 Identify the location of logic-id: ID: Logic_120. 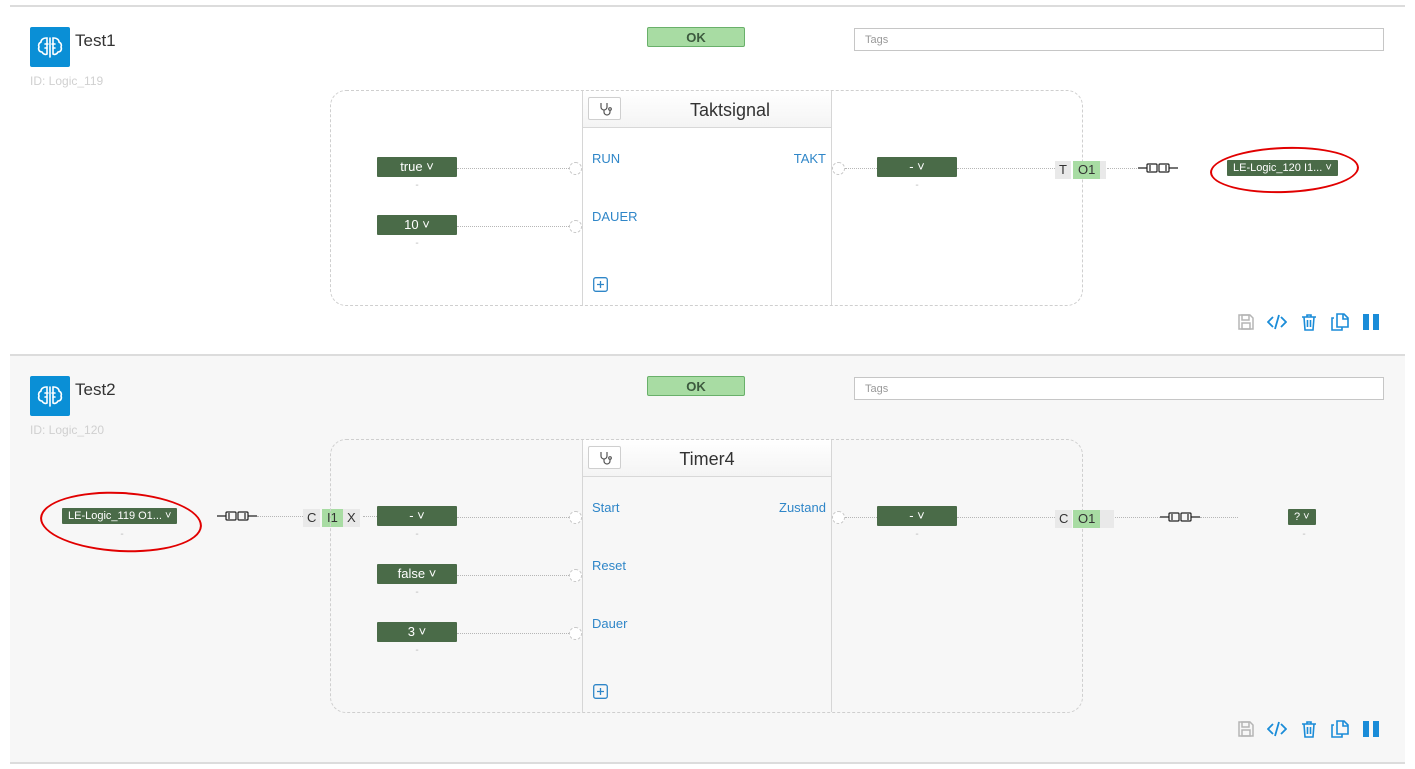
(67, 430).